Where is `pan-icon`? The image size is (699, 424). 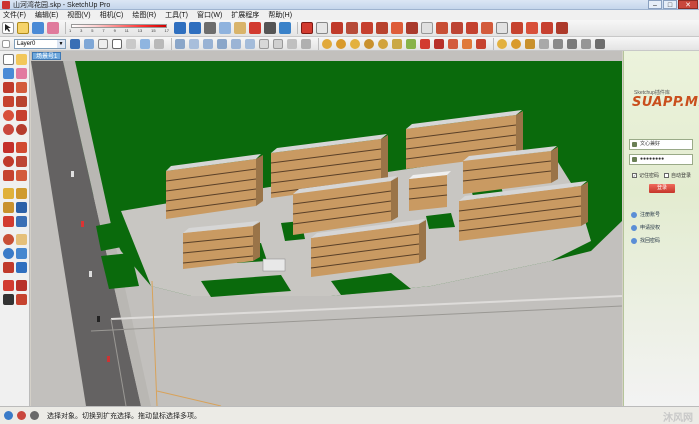 pan-icon is located at coordinates (367, 28).